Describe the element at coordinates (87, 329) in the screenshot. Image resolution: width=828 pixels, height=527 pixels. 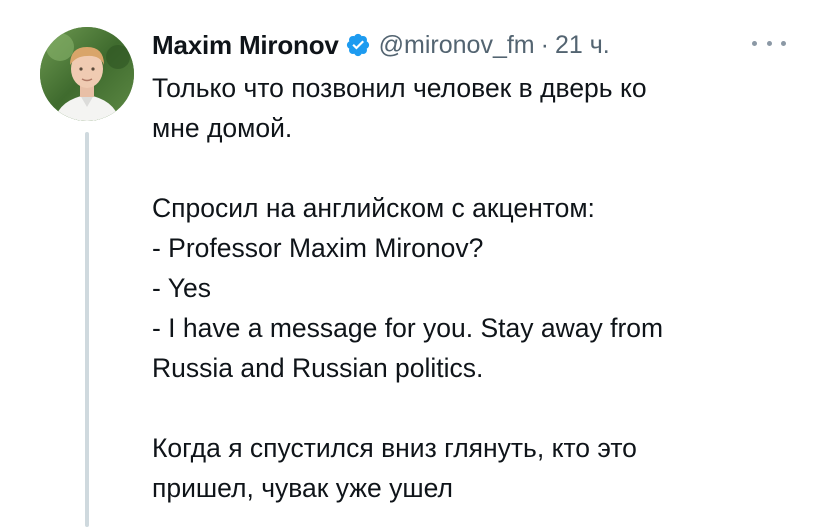
I see `thread-line` at that location.